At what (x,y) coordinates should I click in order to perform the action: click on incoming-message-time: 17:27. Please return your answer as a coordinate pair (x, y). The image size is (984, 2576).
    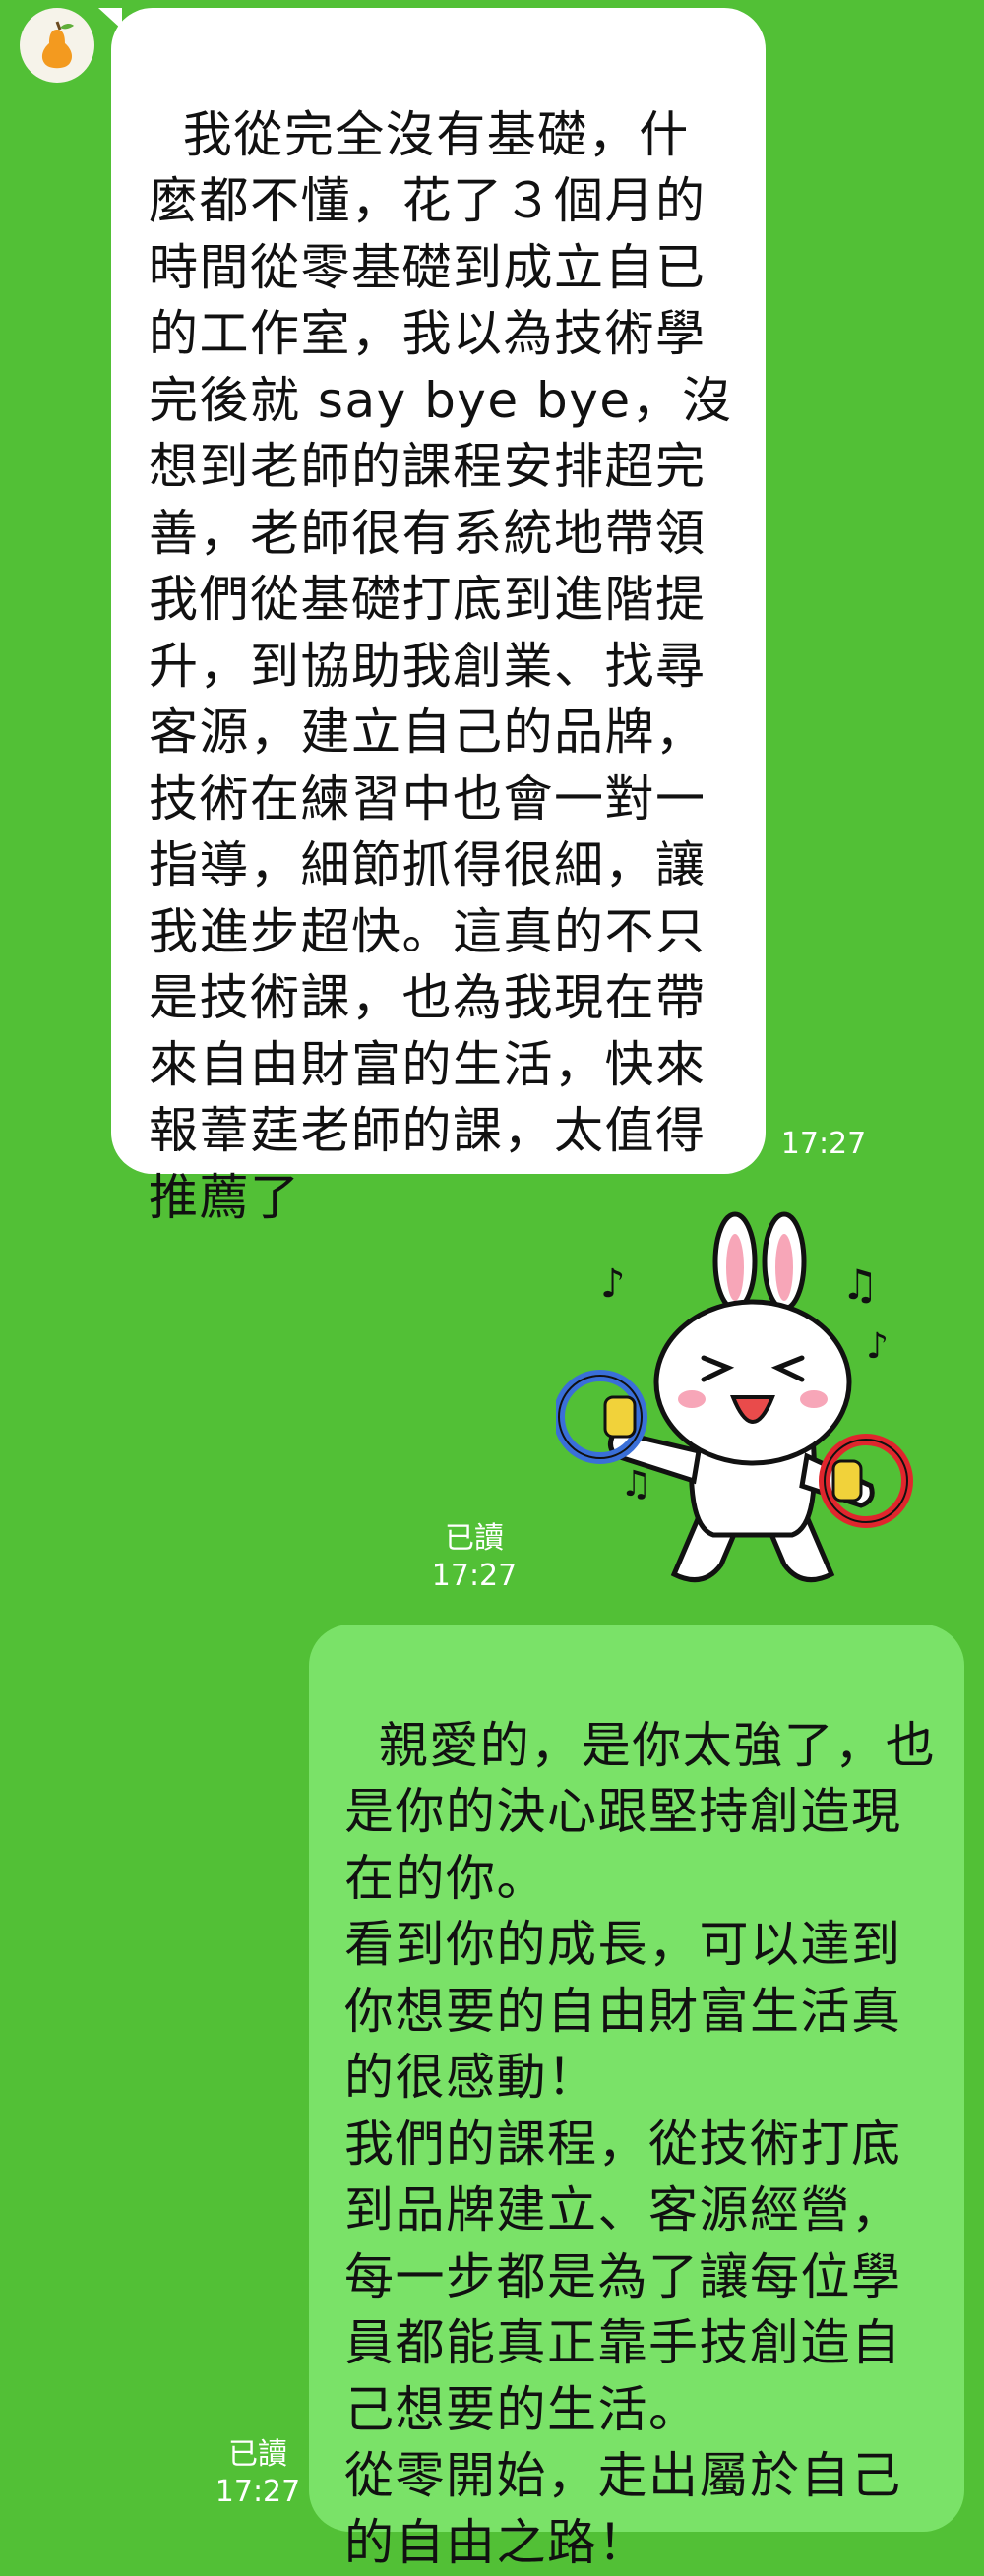
    Looking at the image, I should click on (824, 1144).